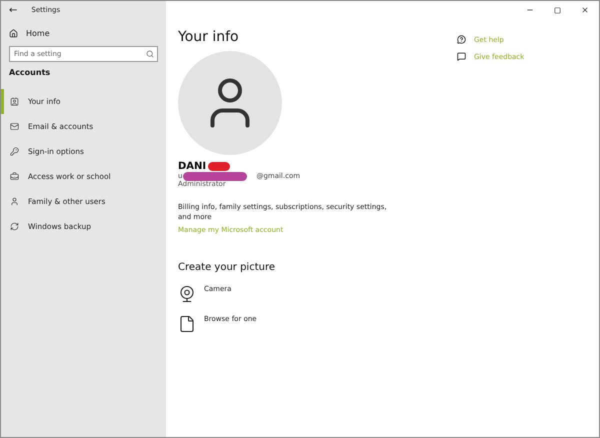  What do you see at coordinates (14, 201) in the screenshot?
I see `person-icon` at bounding box center [14, 201].